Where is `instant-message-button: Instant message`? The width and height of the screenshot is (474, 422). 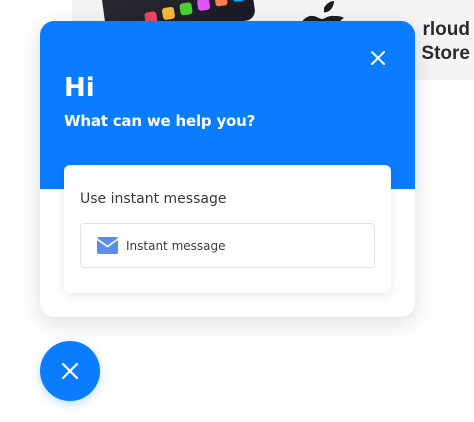 instant-message-button: Instant message is located at coordinates (227, 245).